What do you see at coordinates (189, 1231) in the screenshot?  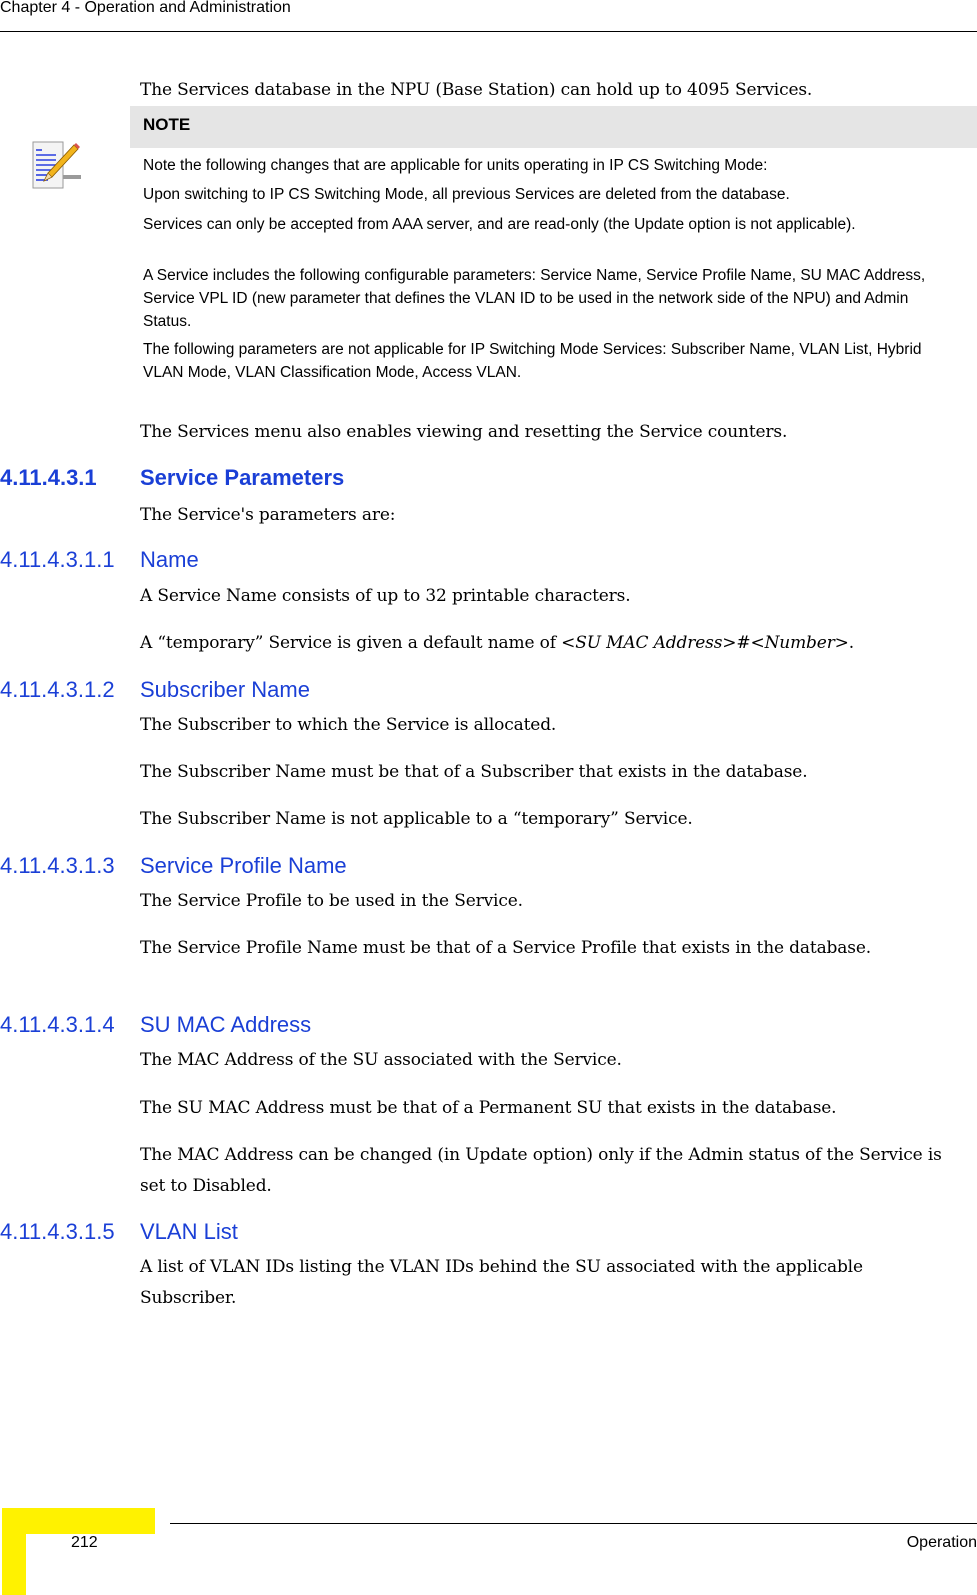 I see `subsection-title: VLAN List` at bounding box center [189, 1231].